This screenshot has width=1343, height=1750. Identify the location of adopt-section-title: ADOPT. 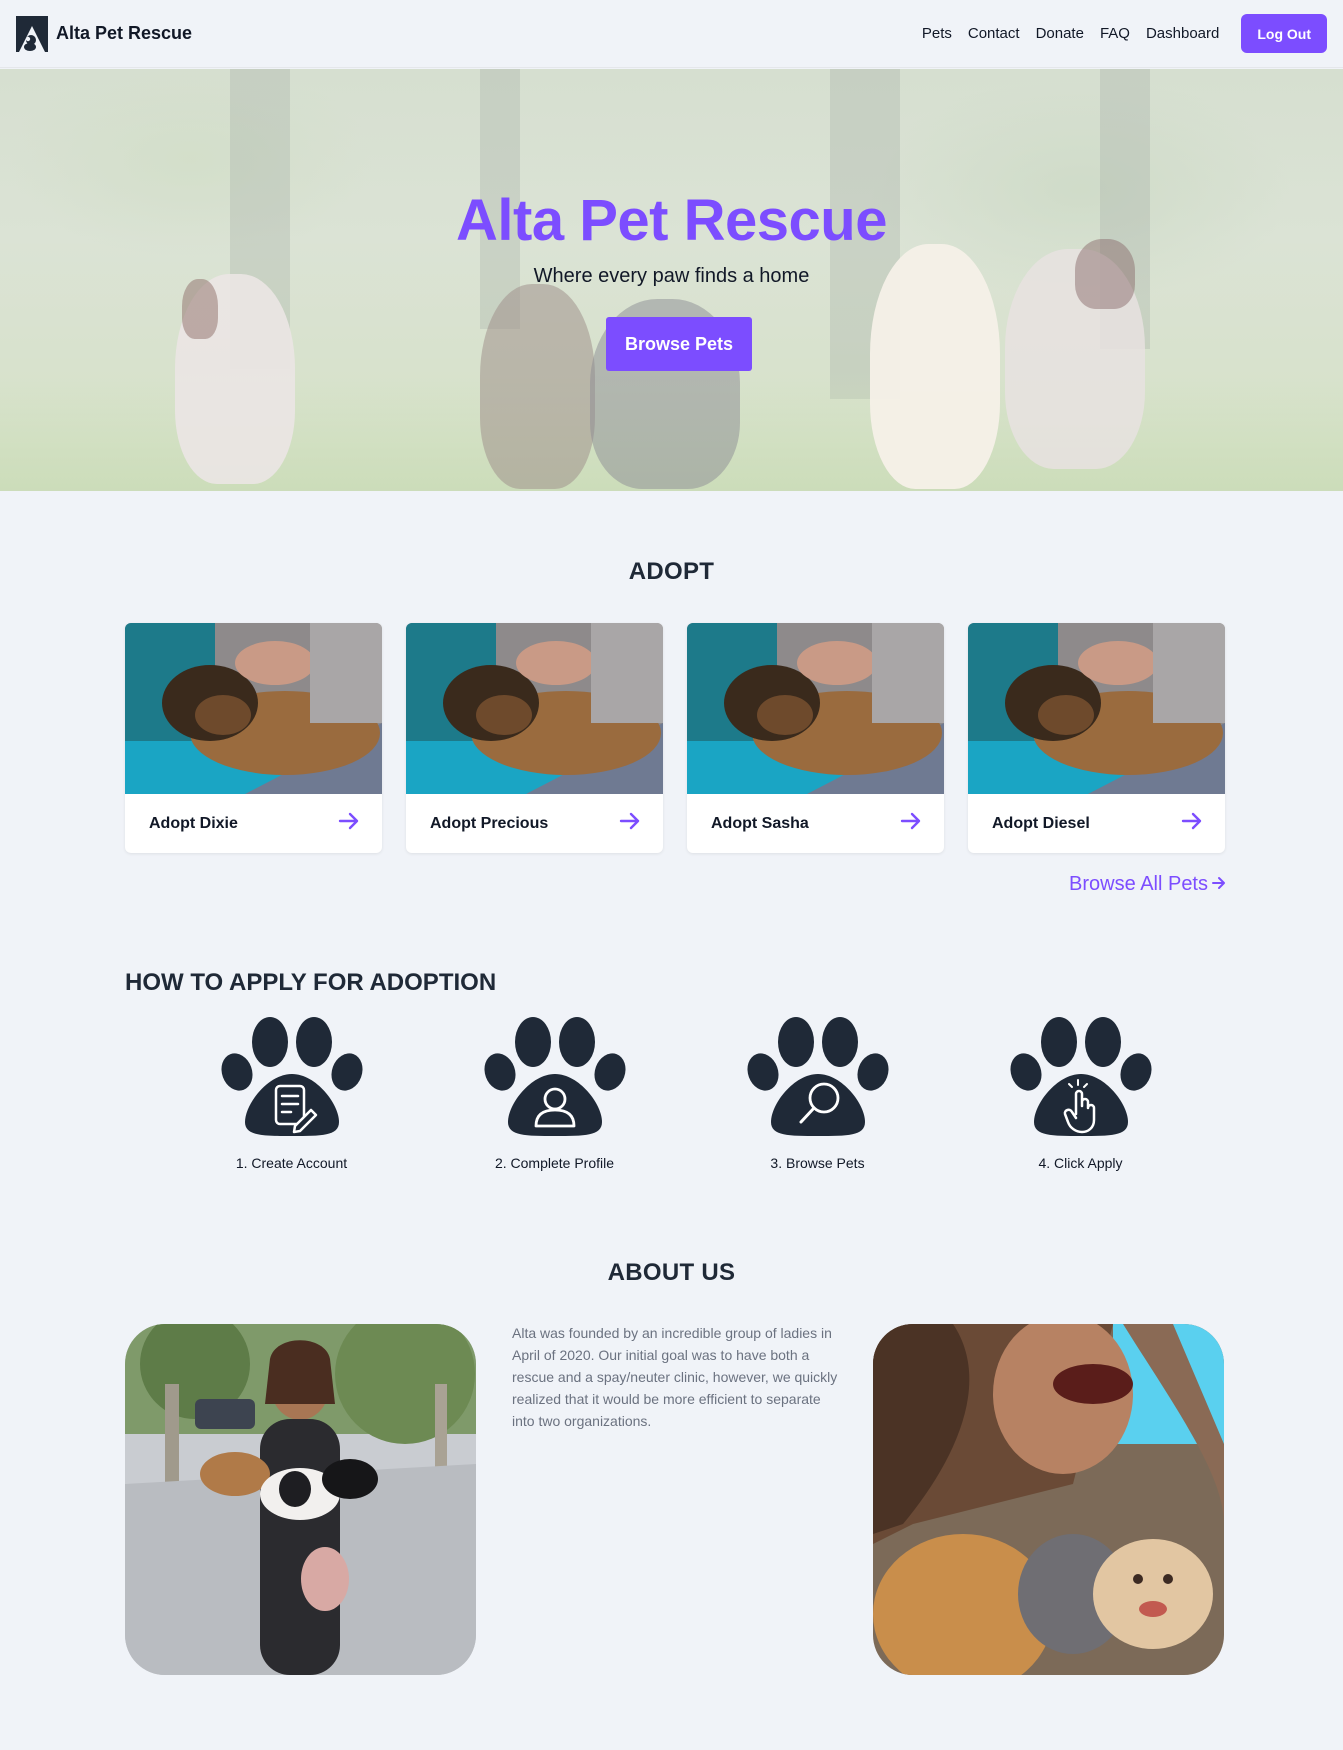
(671, 571).